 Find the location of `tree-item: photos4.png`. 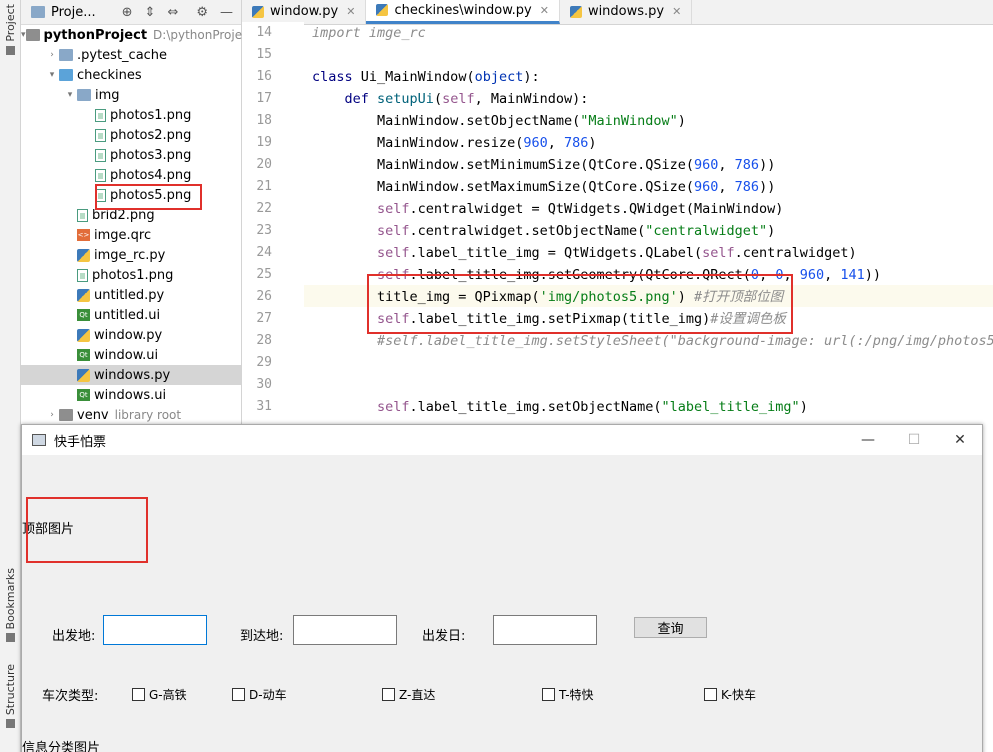

tree-item: photos4.png is located at coordinates (131, 175).